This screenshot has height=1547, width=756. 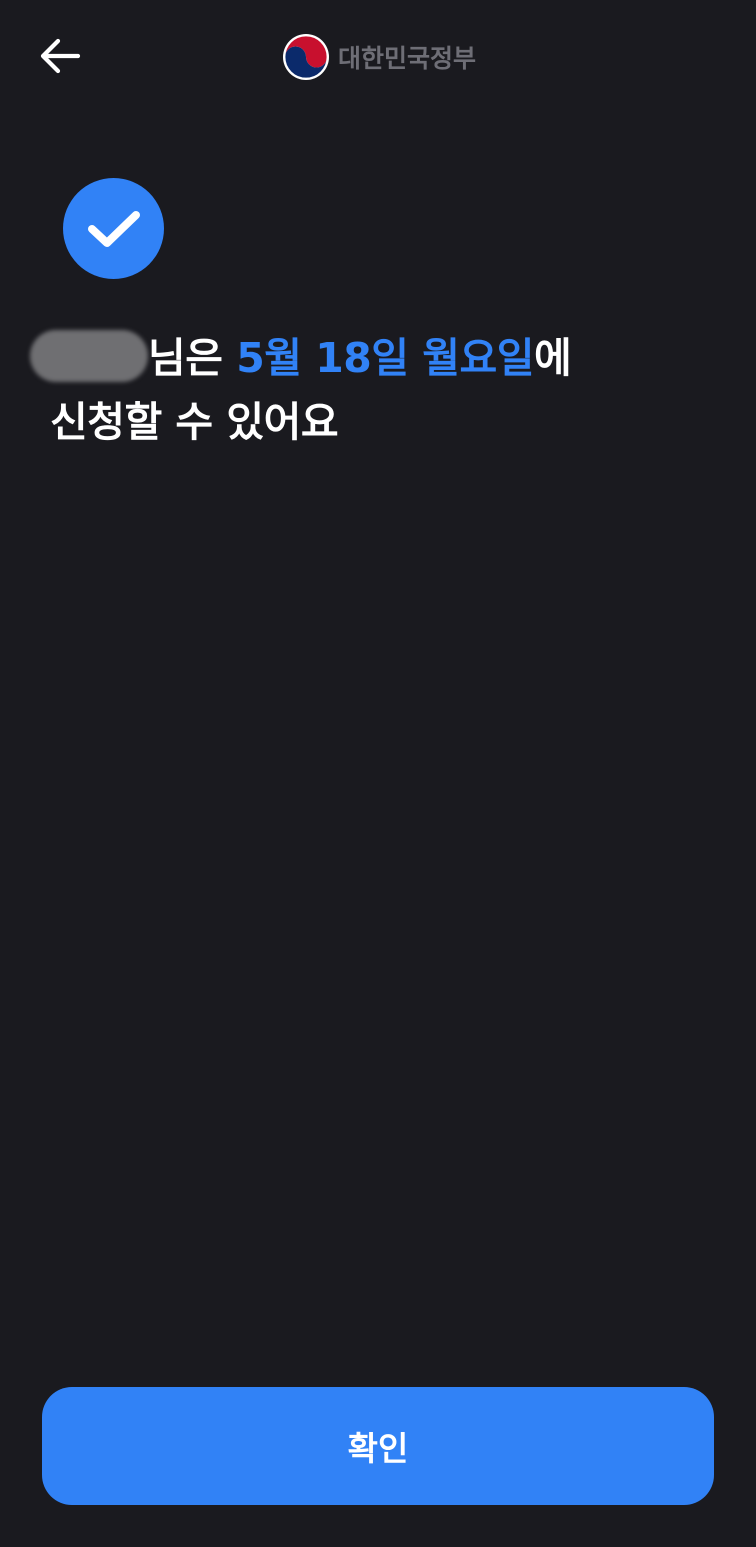 I want to click on arrow-left-icon, so click(x=60, y=56).